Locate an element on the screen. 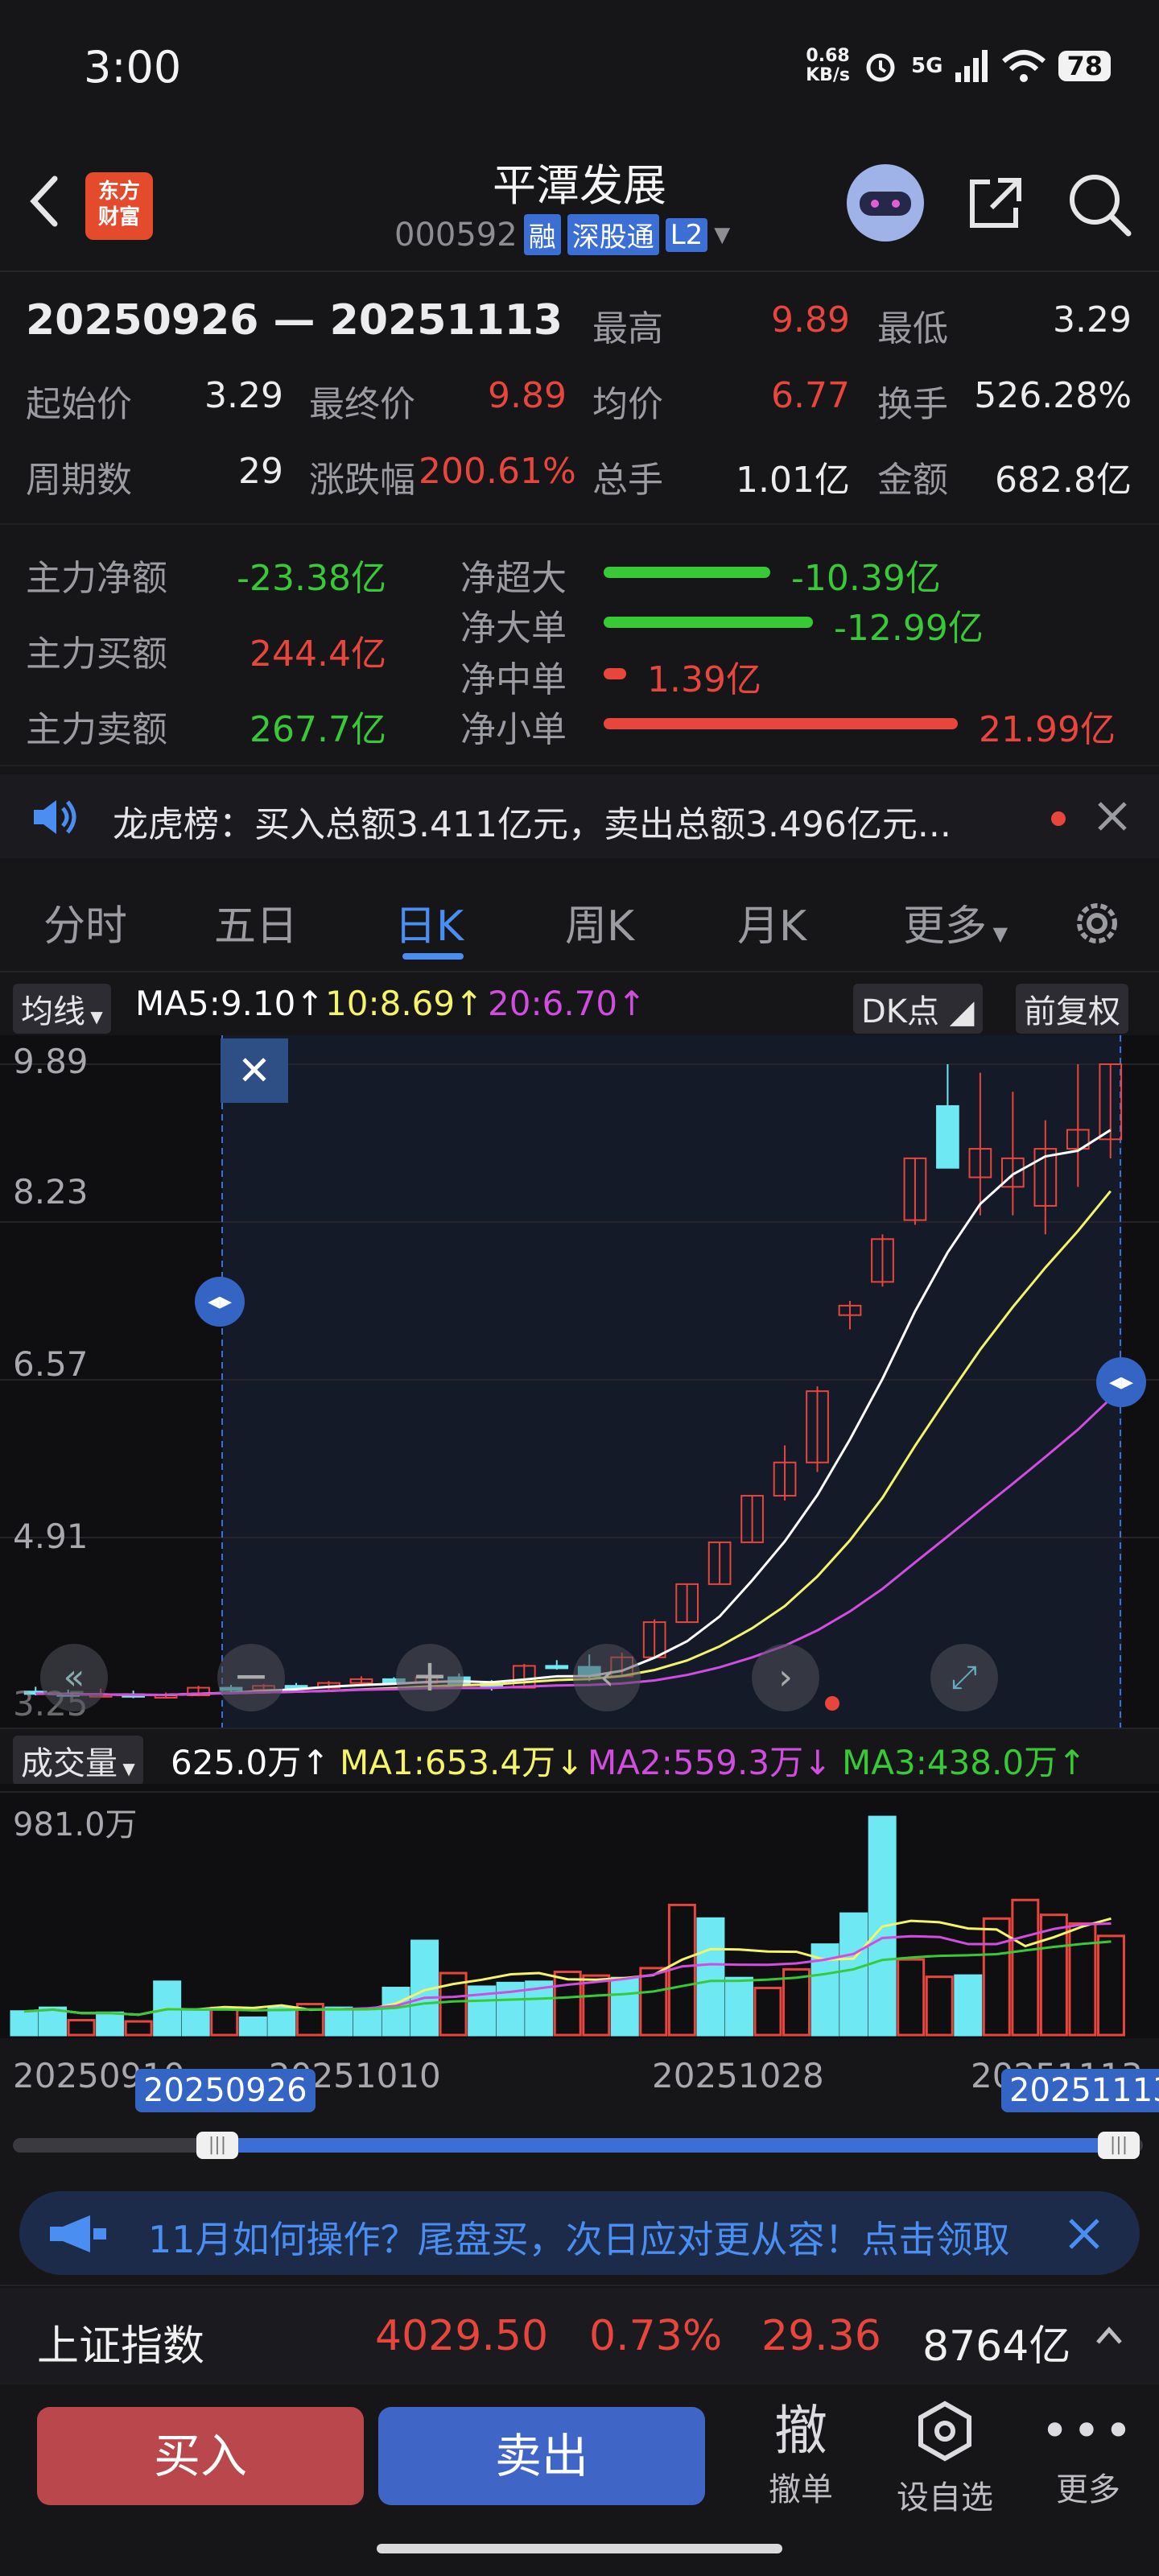  left-range-handle-icon: ◂▸ is located at coordinates (220, 1302).